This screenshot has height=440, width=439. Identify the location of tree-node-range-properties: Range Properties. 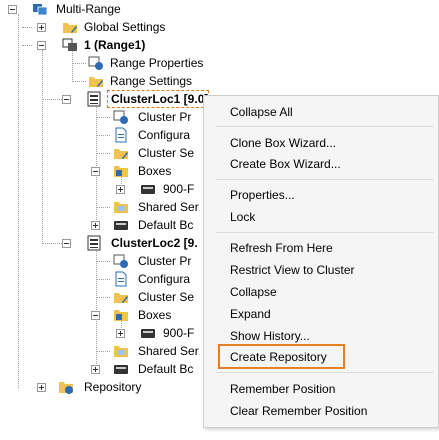
(102, 63).